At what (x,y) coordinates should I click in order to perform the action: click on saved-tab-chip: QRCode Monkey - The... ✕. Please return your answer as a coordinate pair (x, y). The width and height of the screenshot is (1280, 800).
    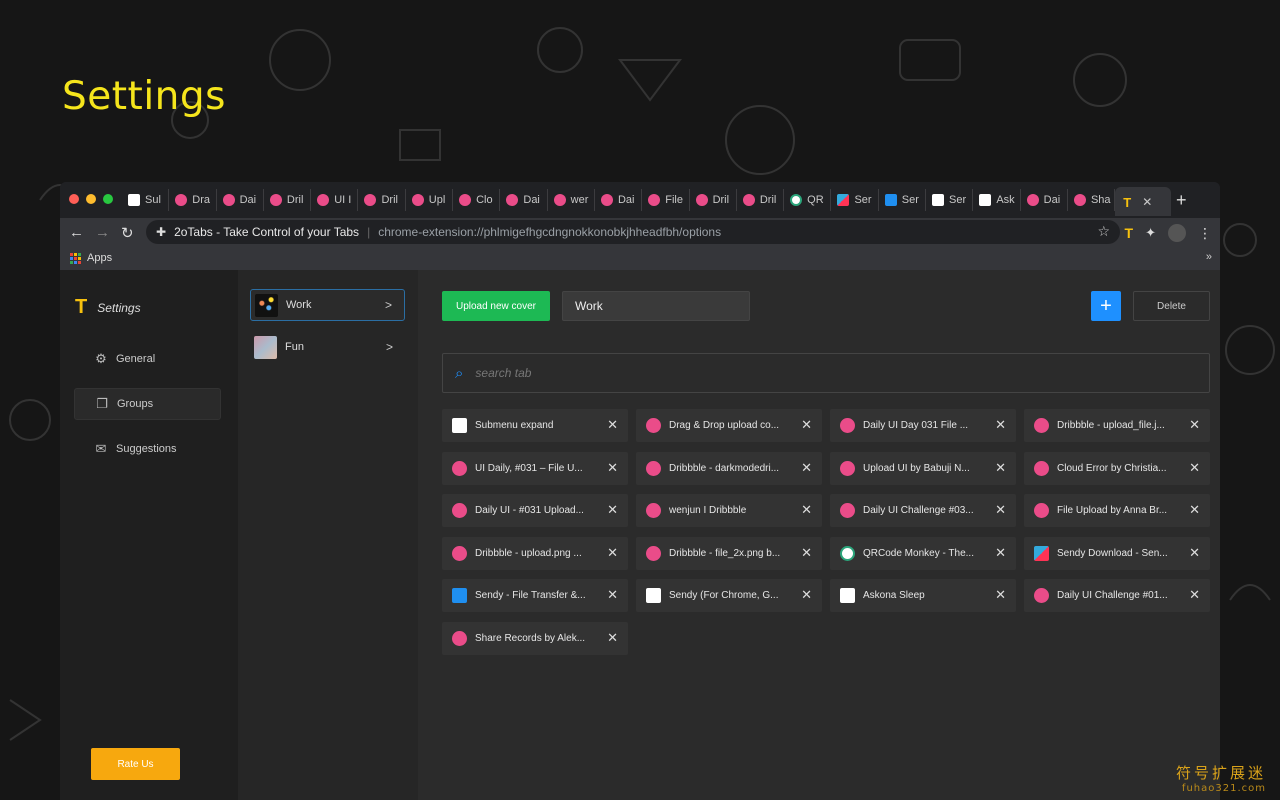
    Looking at the image, I should click on (923, 553).